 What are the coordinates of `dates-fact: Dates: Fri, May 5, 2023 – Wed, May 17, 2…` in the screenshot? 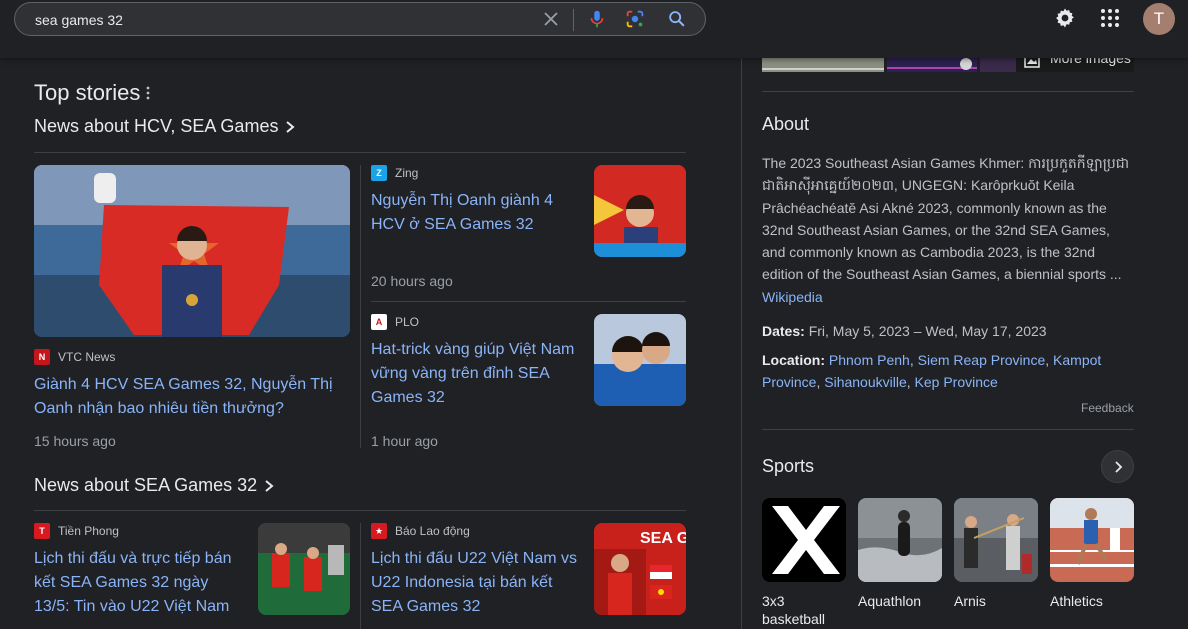 It's located at (948, 331).